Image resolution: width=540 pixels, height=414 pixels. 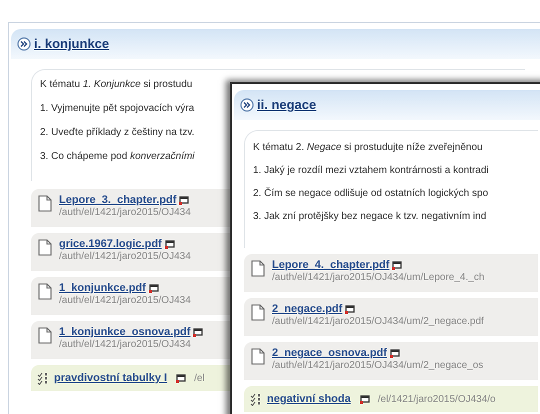 What do you see at coordinates (369, 217) in the screenshot?
I see `intro-text: 3. Jak zní protějšky bez negace k tzv. negativním ind` at bounding box center [369, 217].